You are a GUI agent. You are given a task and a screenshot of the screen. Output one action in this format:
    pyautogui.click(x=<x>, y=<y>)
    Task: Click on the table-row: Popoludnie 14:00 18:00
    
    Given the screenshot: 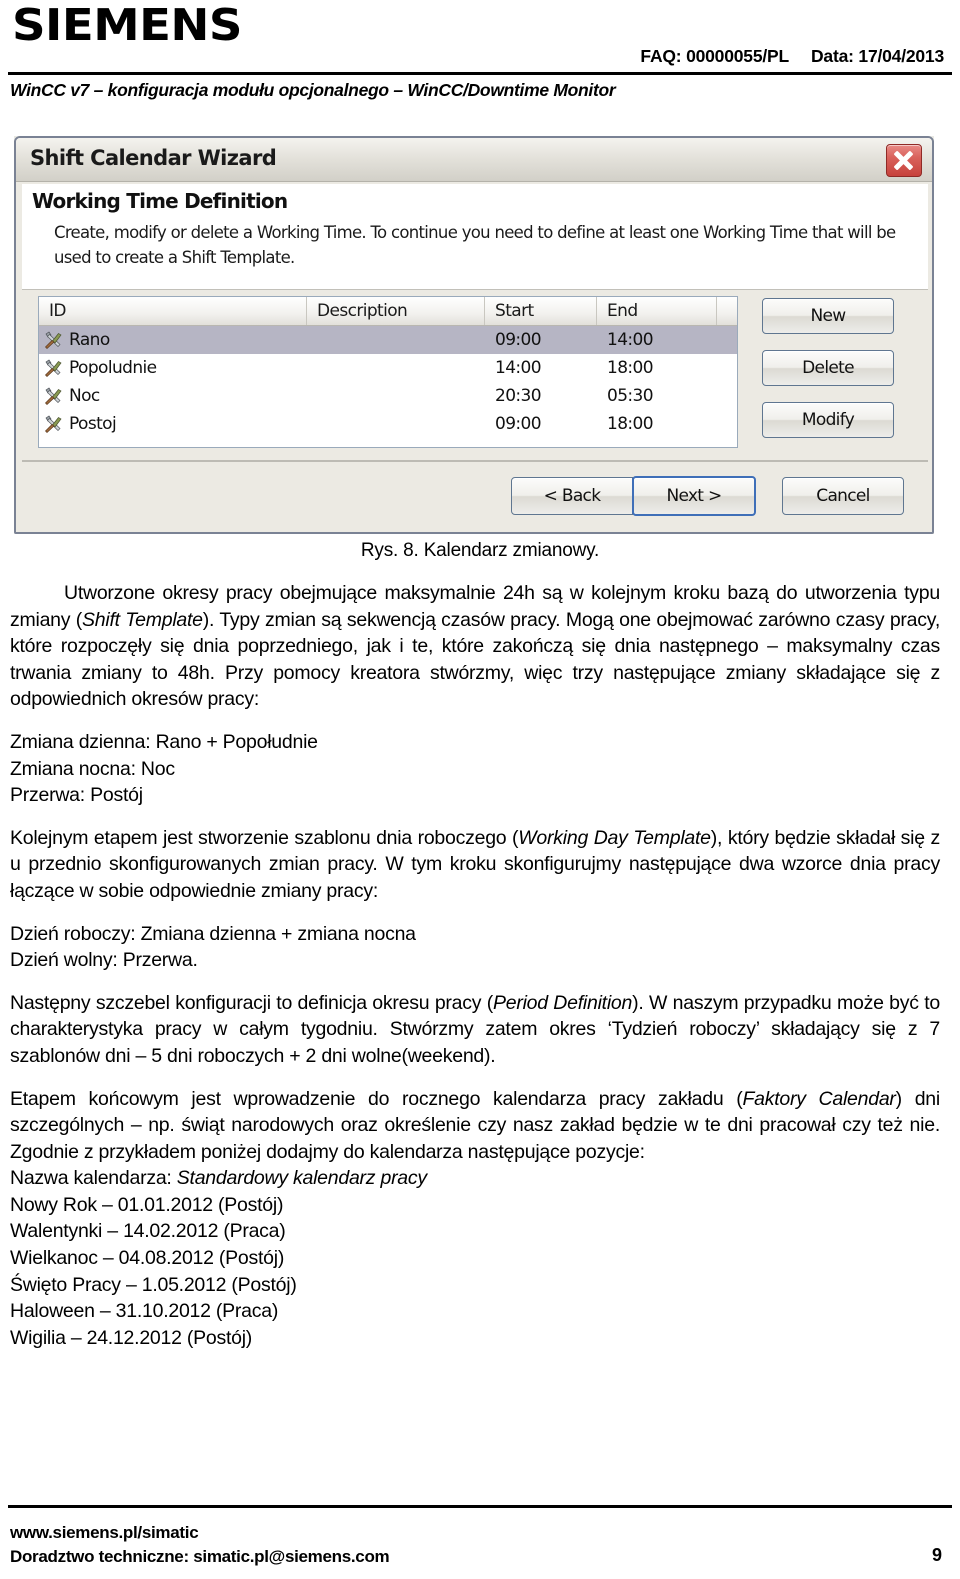 What is the action you would take?
    pyautogui.click(x=388, y=368)
    